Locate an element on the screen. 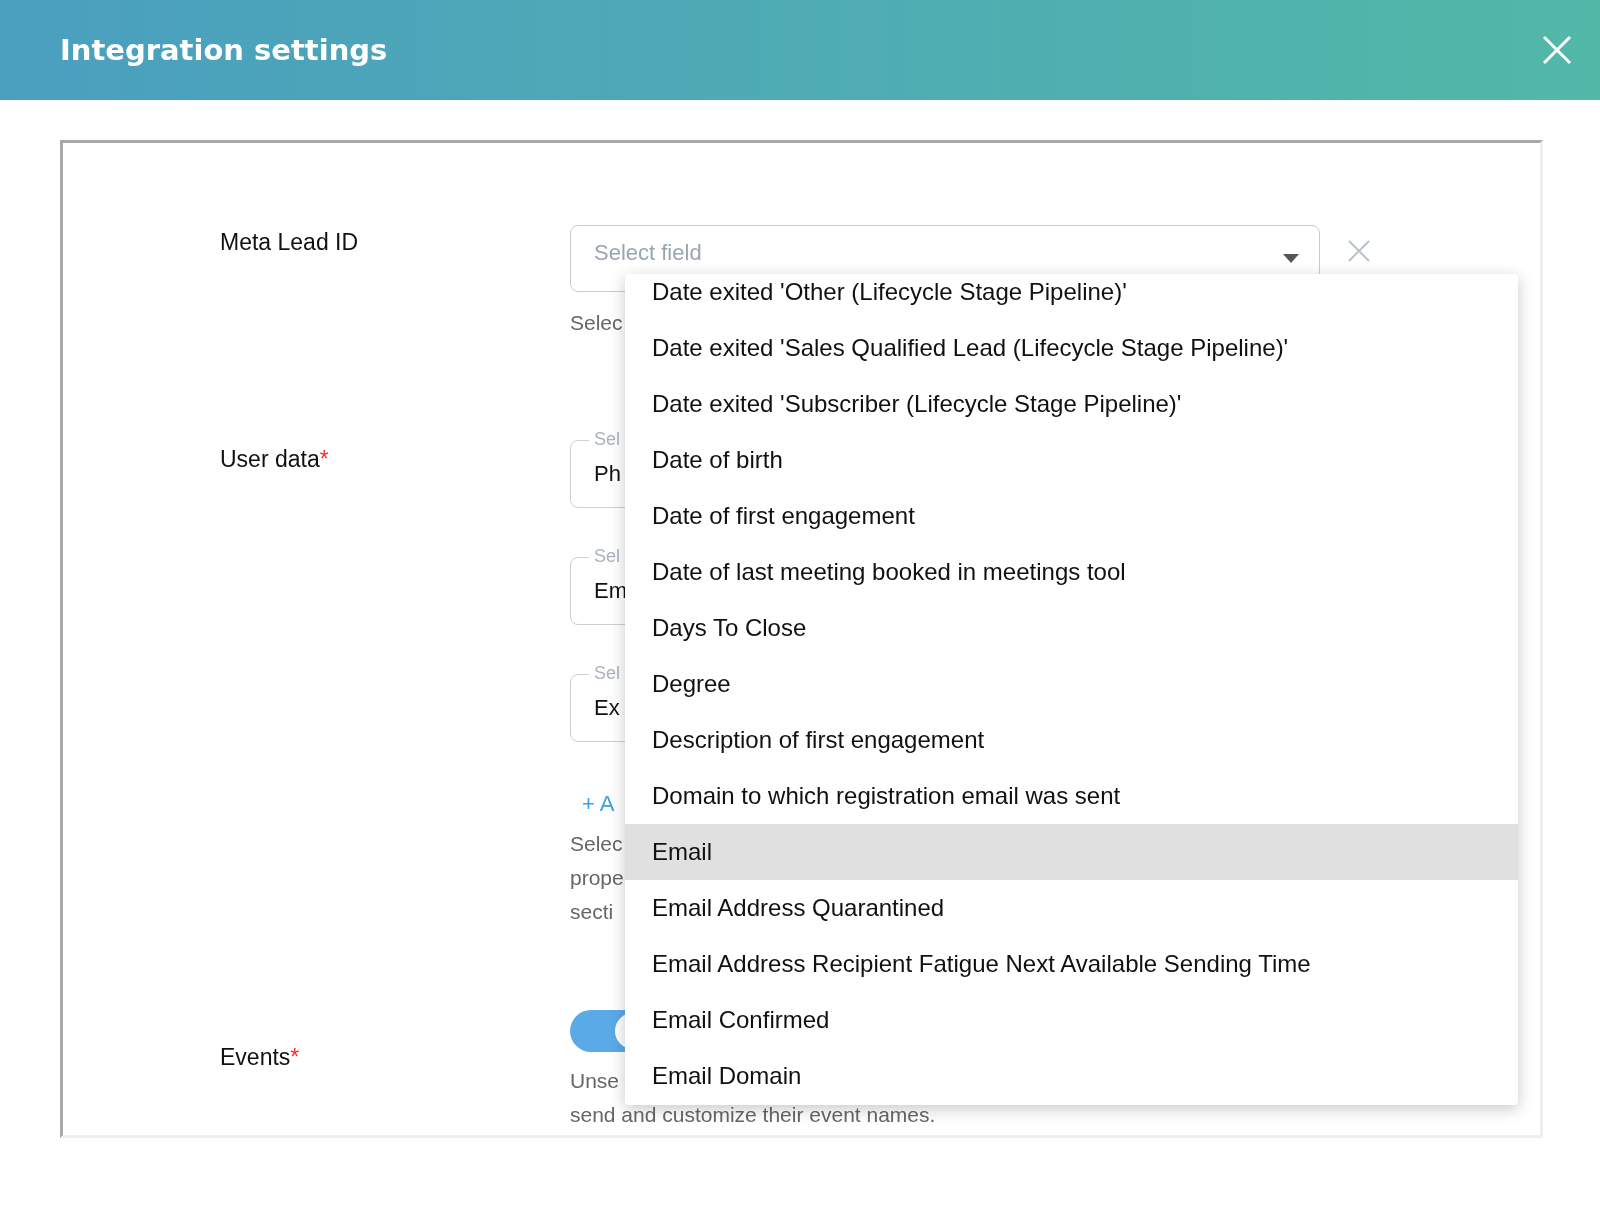  help-text: secti is located at coordinates (592, 912).